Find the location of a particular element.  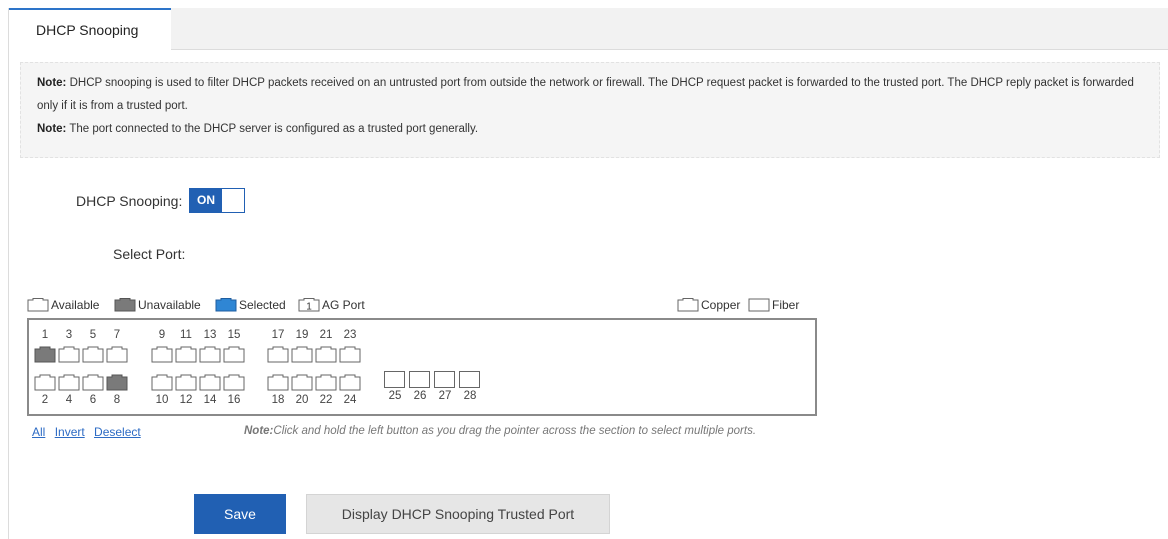

legend-selected-label: Selected is located at coordinates (262, 305).